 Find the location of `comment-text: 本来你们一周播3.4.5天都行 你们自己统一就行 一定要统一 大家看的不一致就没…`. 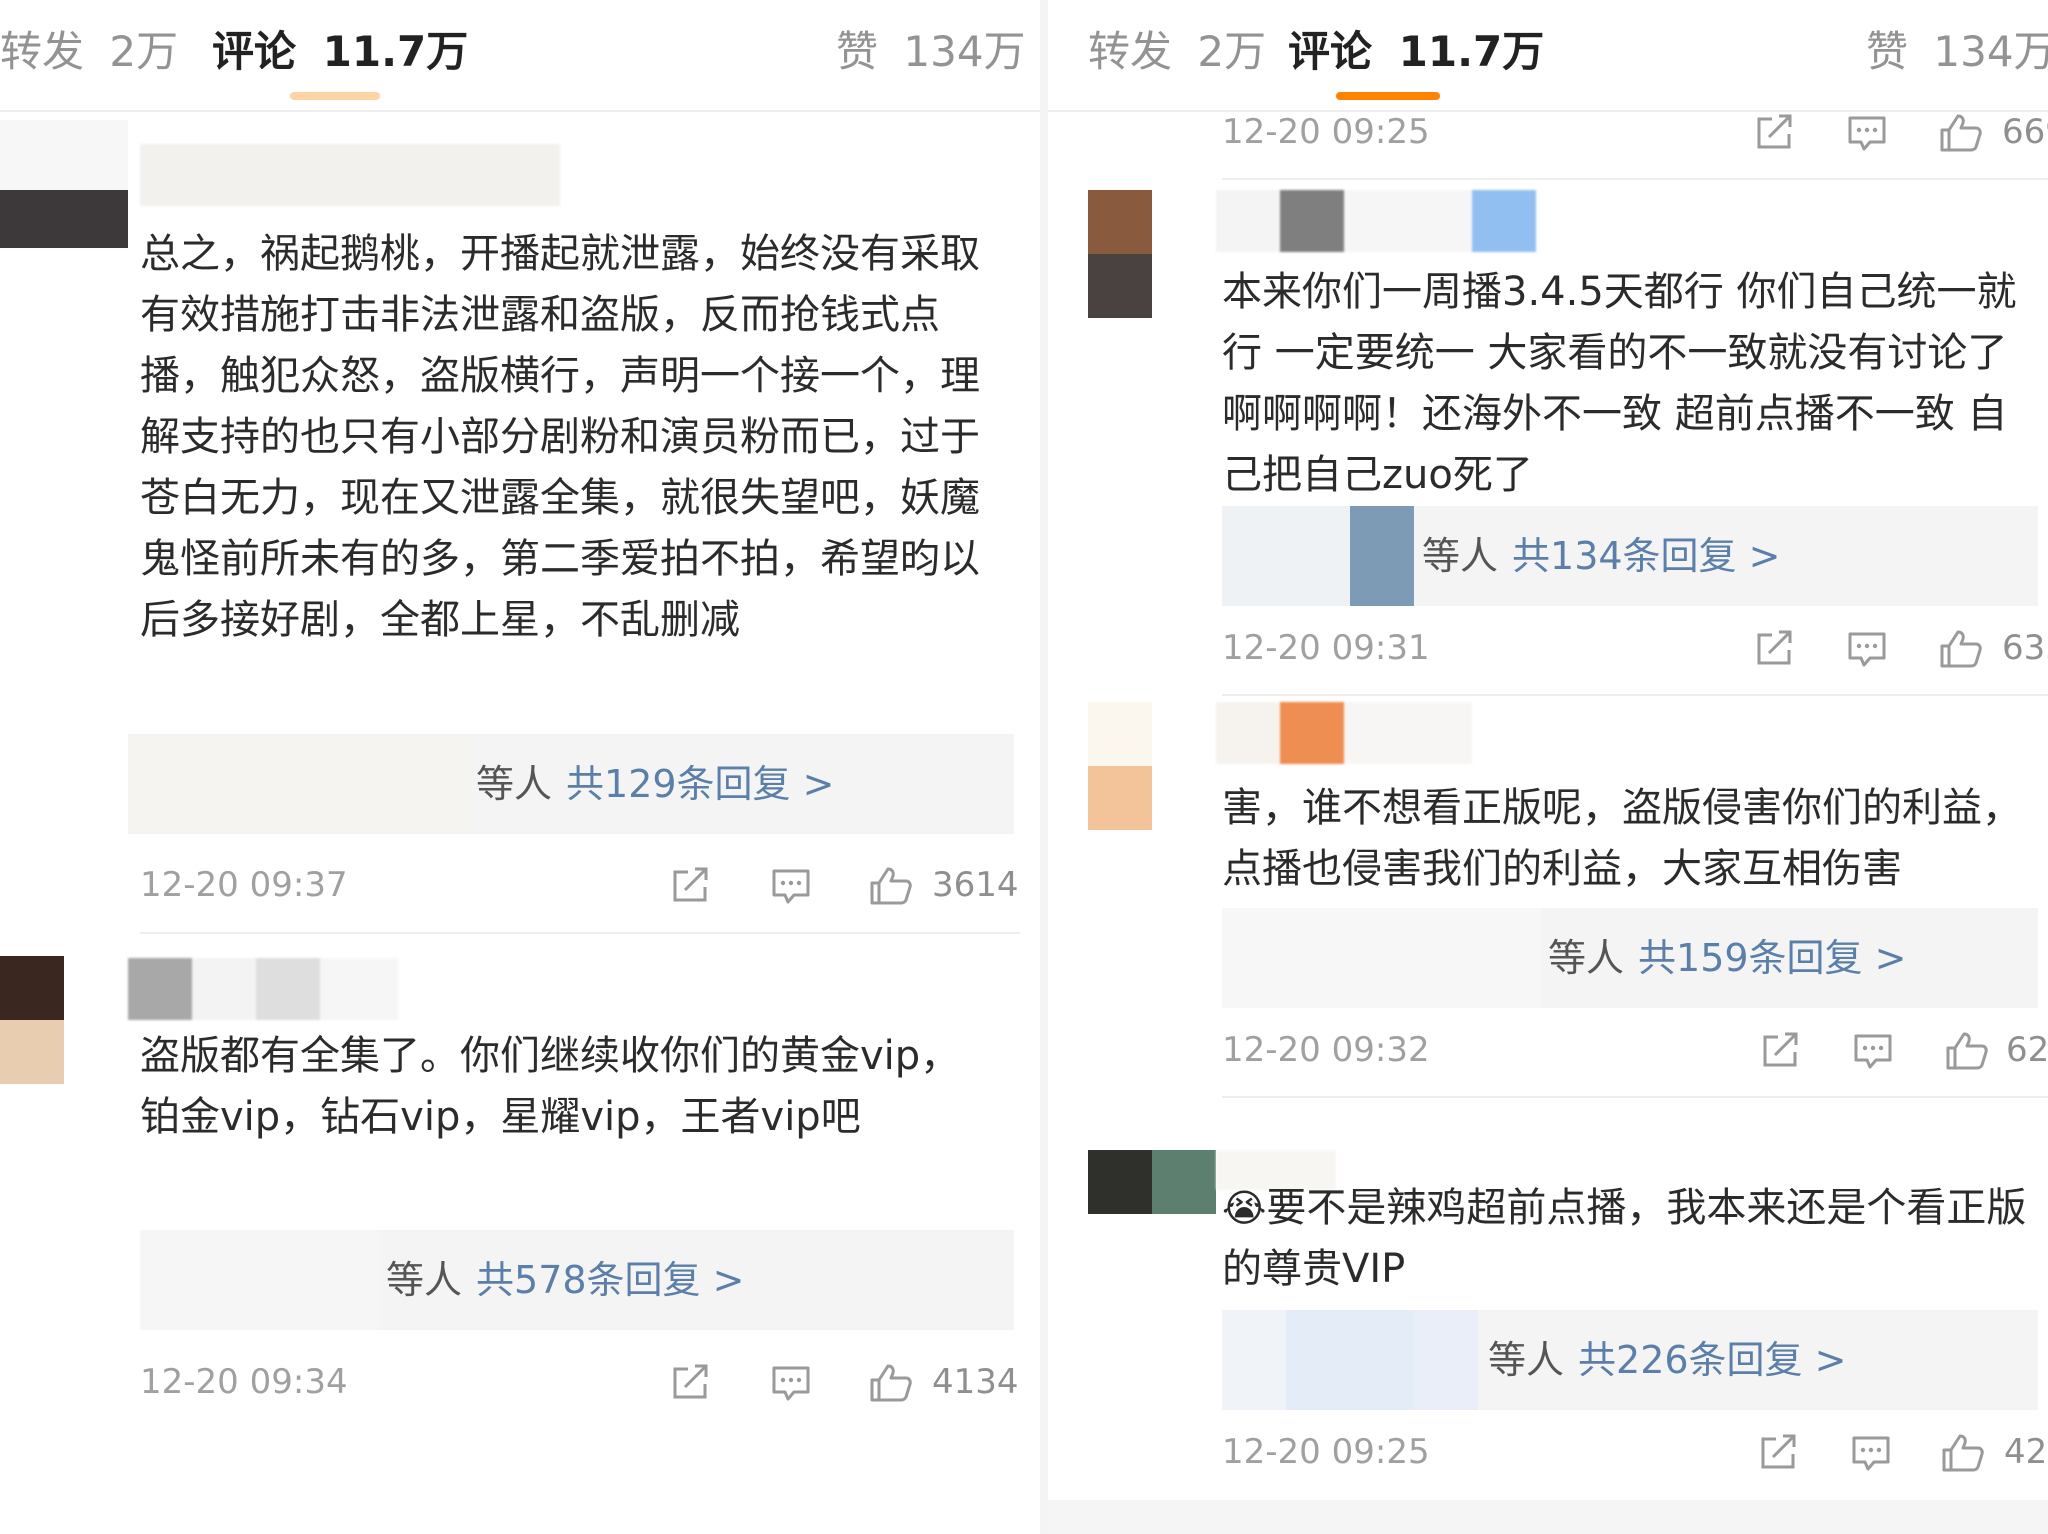

comment-text: 本来你们一周播3.4.5天都行 你们自己统一就行 一定要统一 大家看的不一致就没… is located at coordinates (1619, 383).